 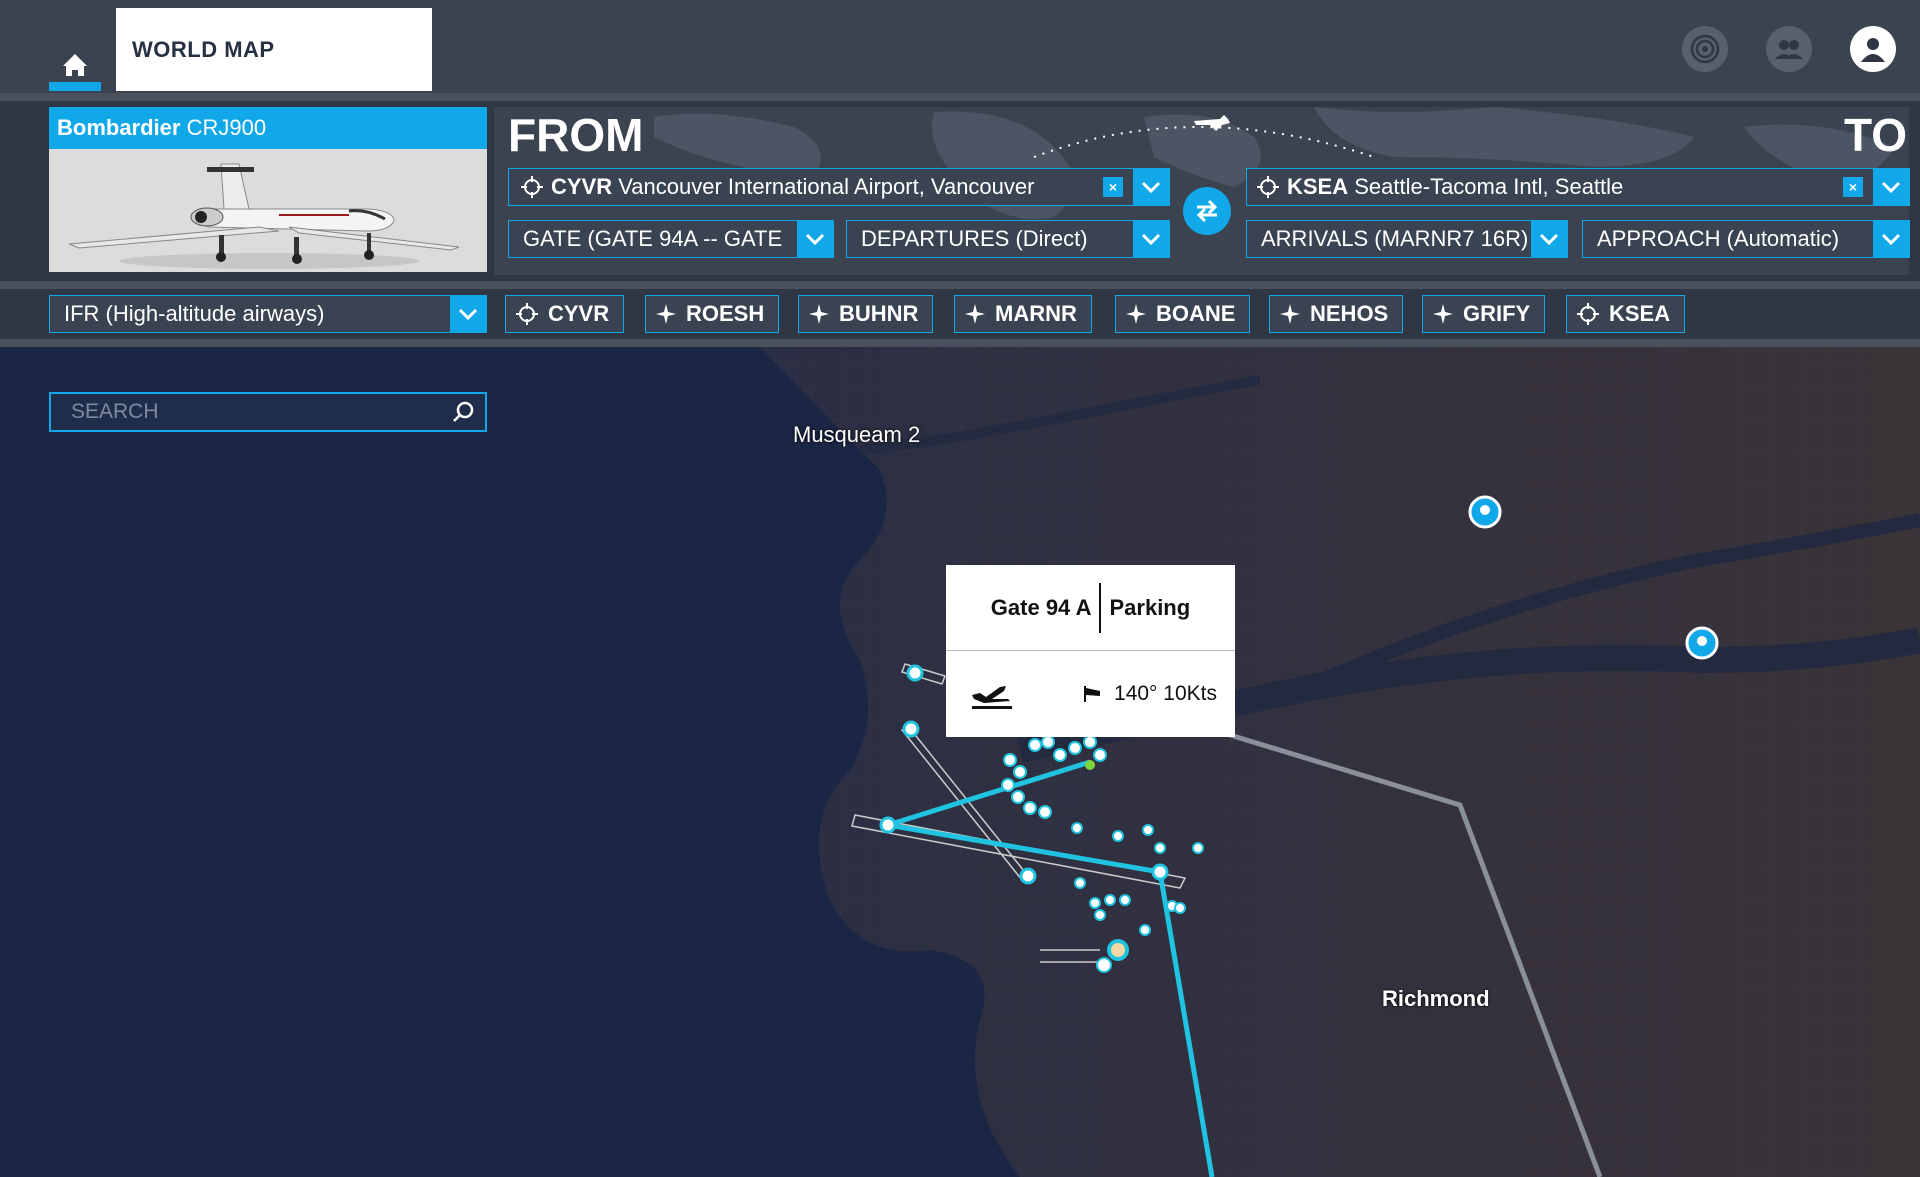 What do you see at coordinates (1640, 313) in the screenshot?
I see `waypoint-label: KSEA` at bounding box center [1640, 313].